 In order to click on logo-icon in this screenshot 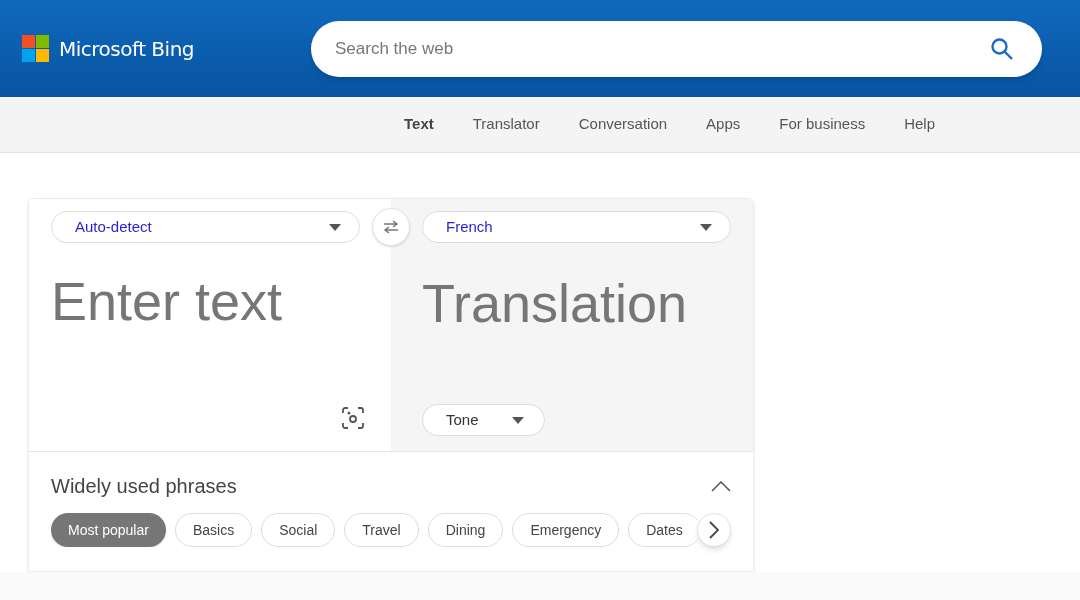, I will do `click(35, 48)`.